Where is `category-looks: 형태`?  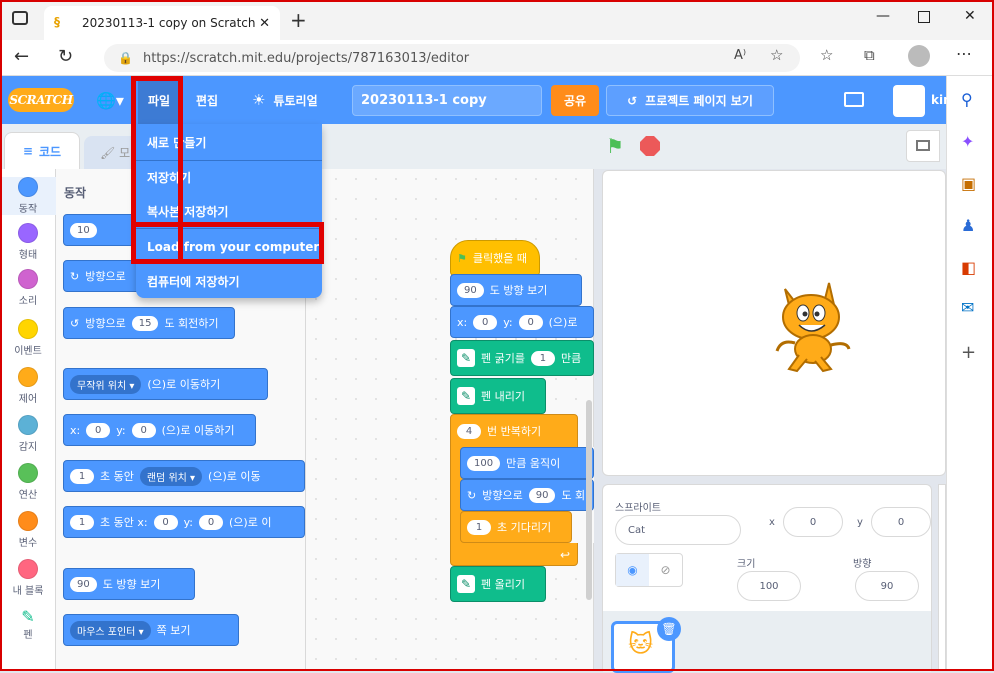
category-looks: 형태 is located at coordinates (28, 242).